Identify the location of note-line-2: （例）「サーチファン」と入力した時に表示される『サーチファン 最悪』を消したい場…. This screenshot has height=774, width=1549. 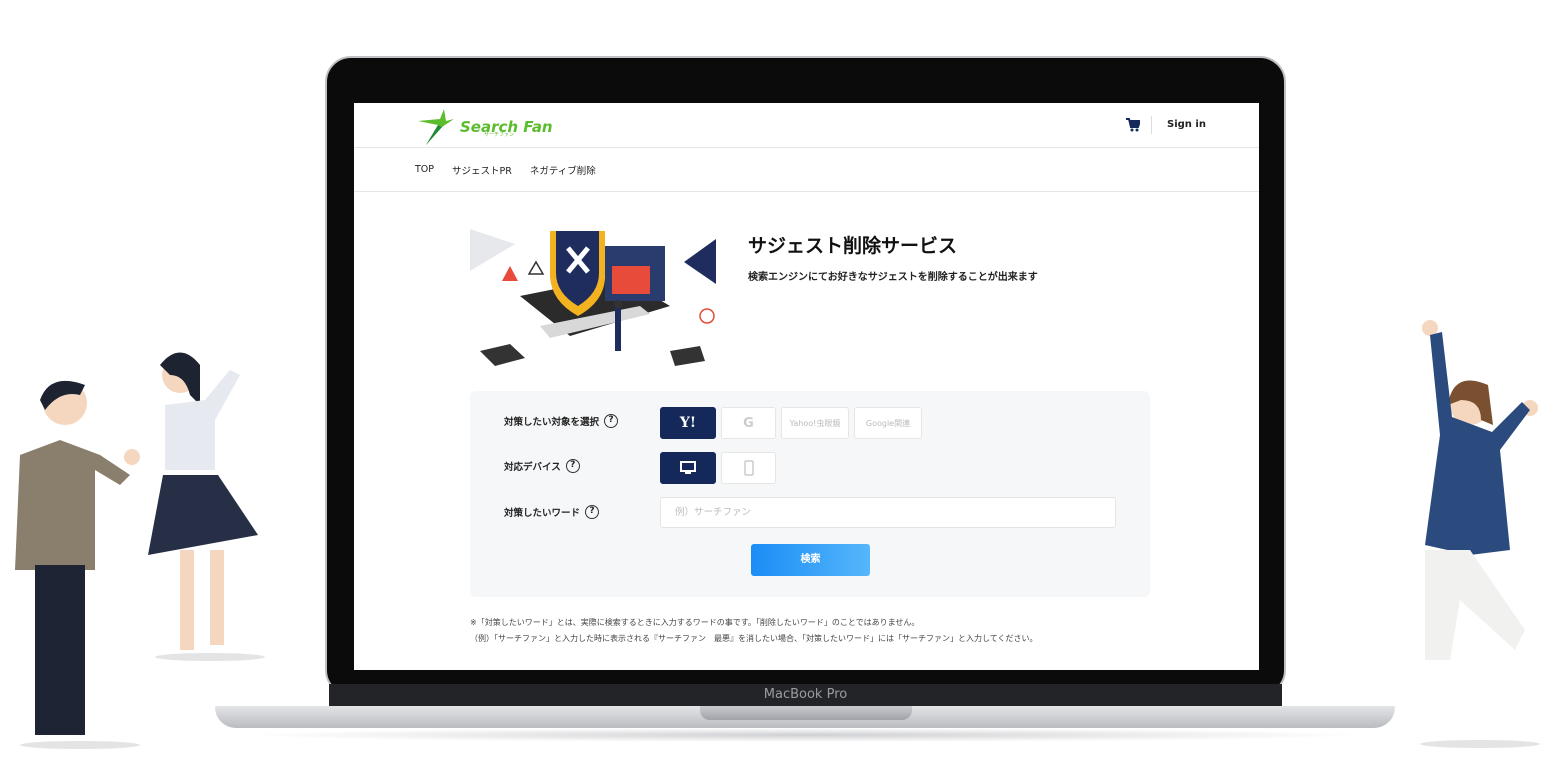
(754, 638).